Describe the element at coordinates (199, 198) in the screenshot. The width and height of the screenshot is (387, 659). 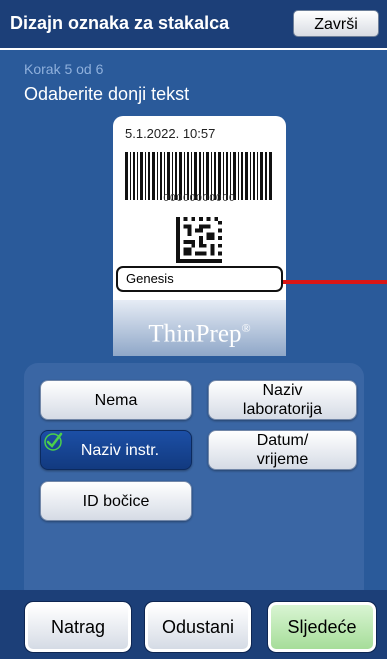
I see `barcode-number: 00000000000` at that location.